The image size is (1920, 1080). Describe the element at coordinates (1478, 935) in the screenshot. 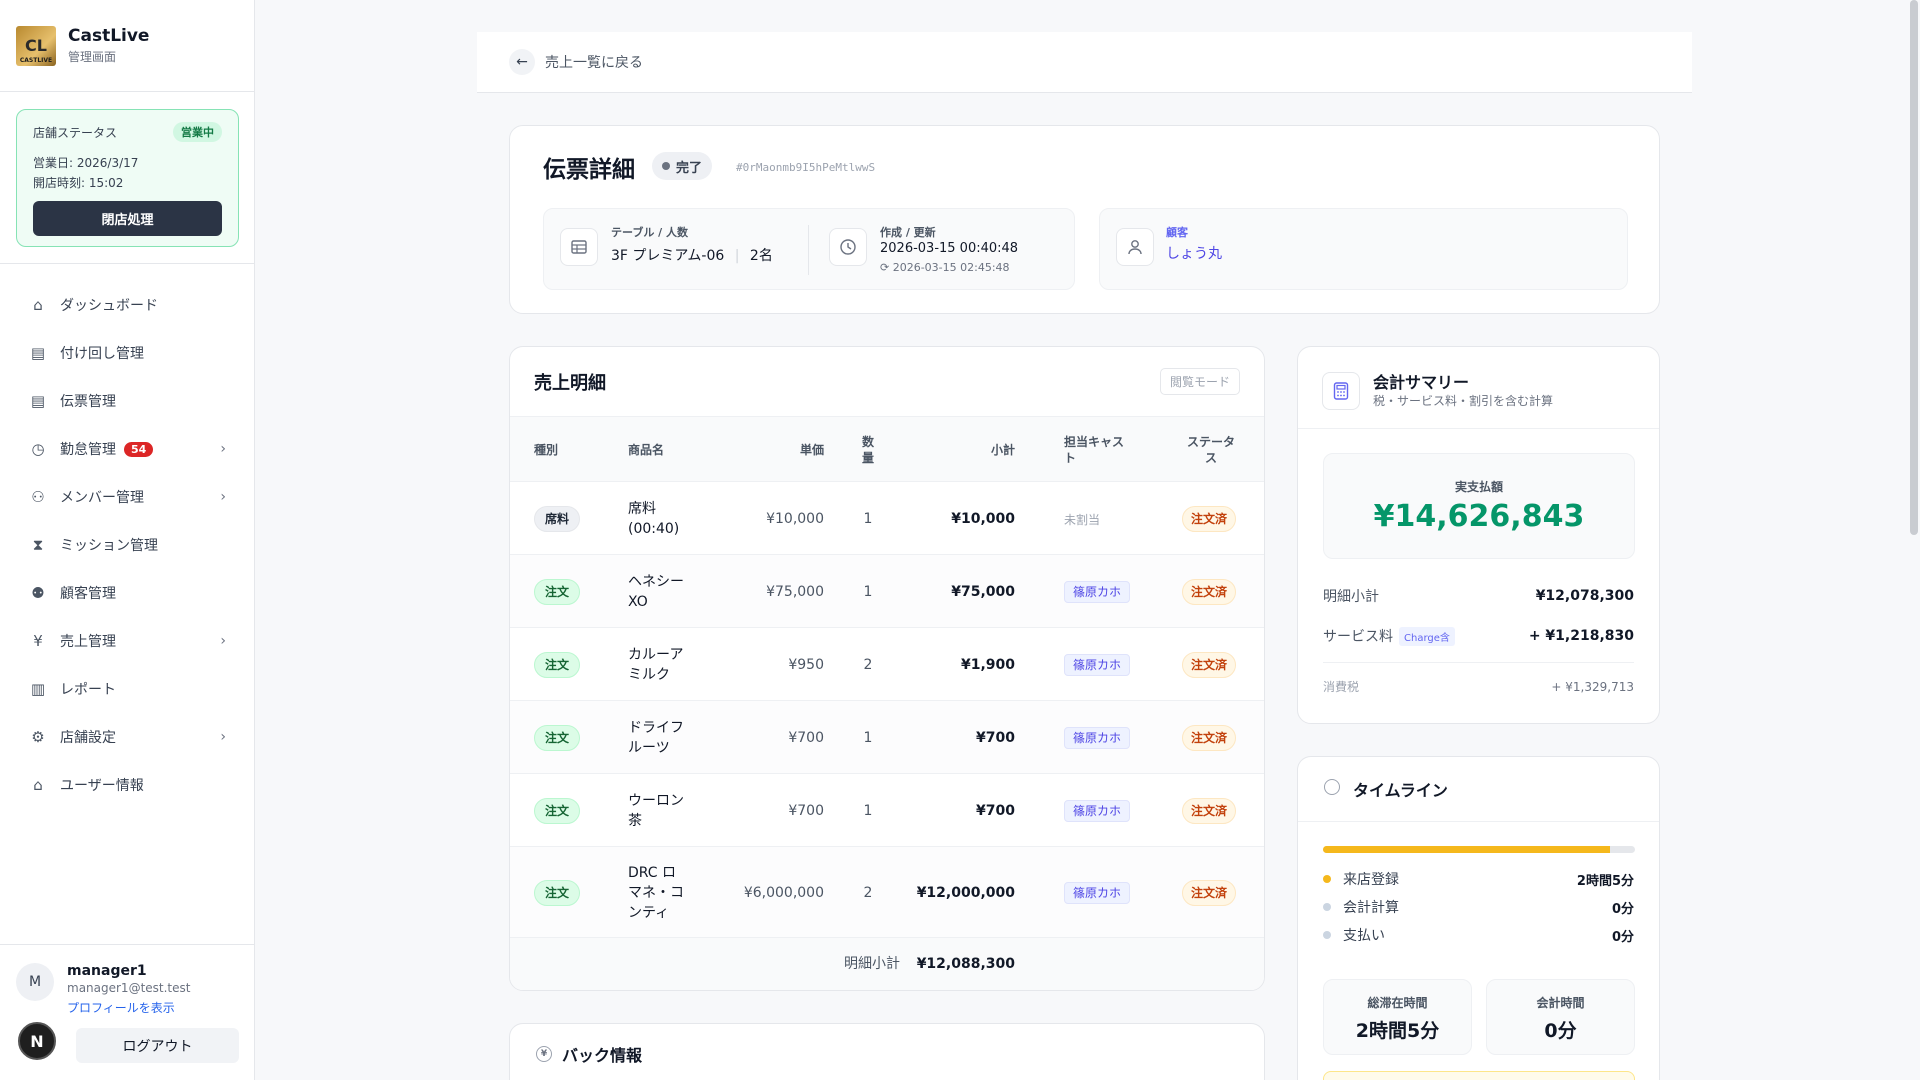

I see `timeline-step: 支払い 0分` at that location.